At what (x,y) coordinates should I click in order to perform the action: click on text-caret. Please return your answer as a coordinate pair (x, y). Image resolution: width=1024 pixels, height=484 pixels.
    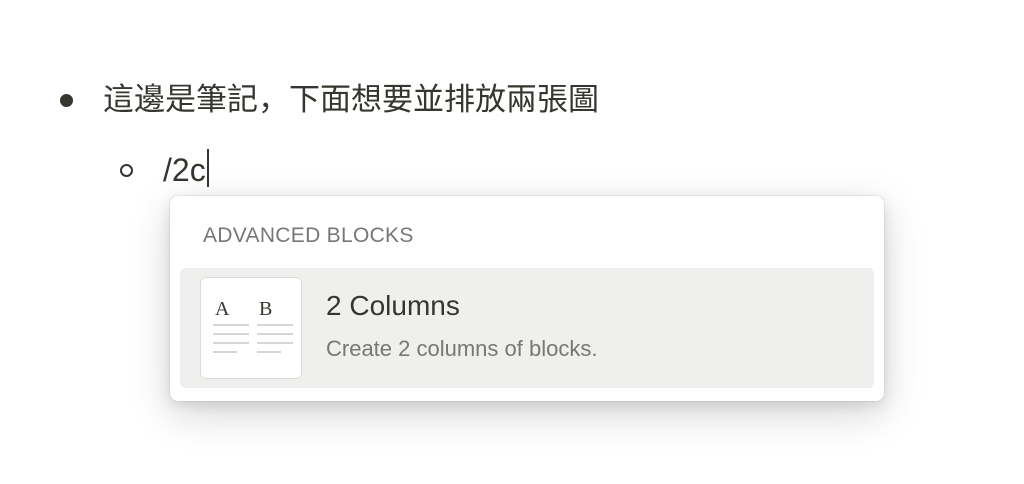
    Looking at the image, I should click on (207, 168).